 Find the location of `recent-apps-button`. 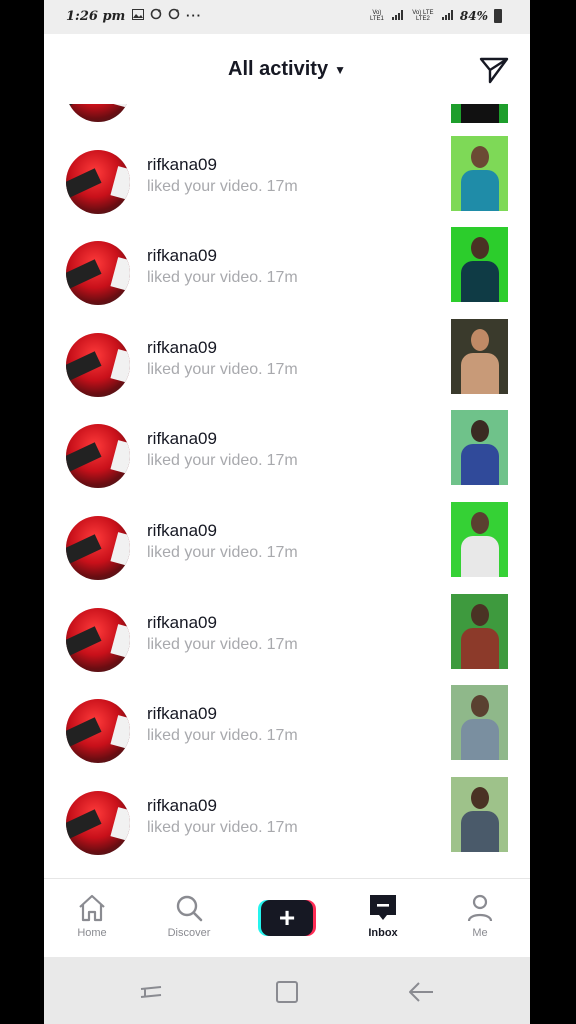

recent-apps-button is located at coordinates (151, 992).